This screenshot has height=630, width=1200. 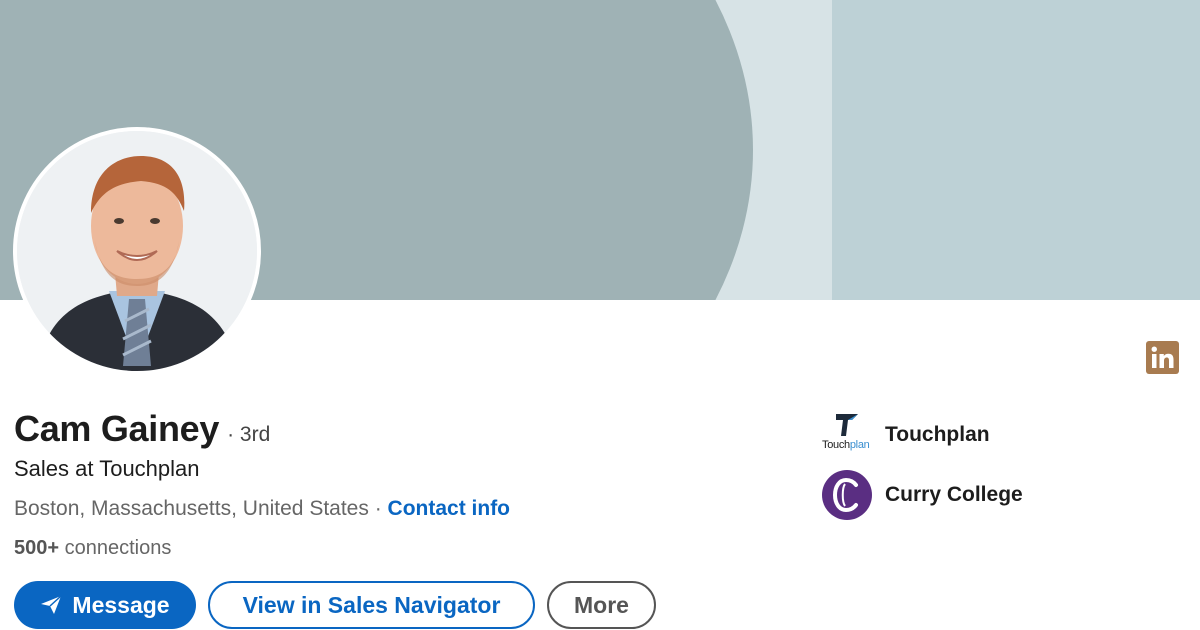 What do you see at coordinates (249, 434) in the screenshot?
I see `connection-degree: · 3rd` at bounding box center [249, 434].